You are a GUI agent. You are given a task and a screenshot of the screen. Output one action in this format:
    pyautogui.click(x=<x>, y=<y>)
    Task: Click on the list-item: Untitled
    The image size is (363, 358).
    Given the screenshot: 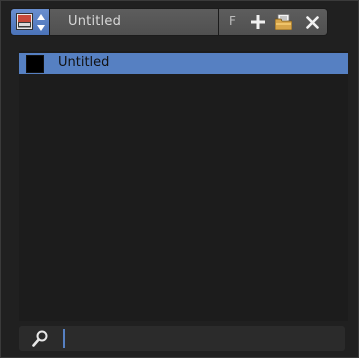 What is the action you would take?
    pyautogui.click(x=183, y=63)
    